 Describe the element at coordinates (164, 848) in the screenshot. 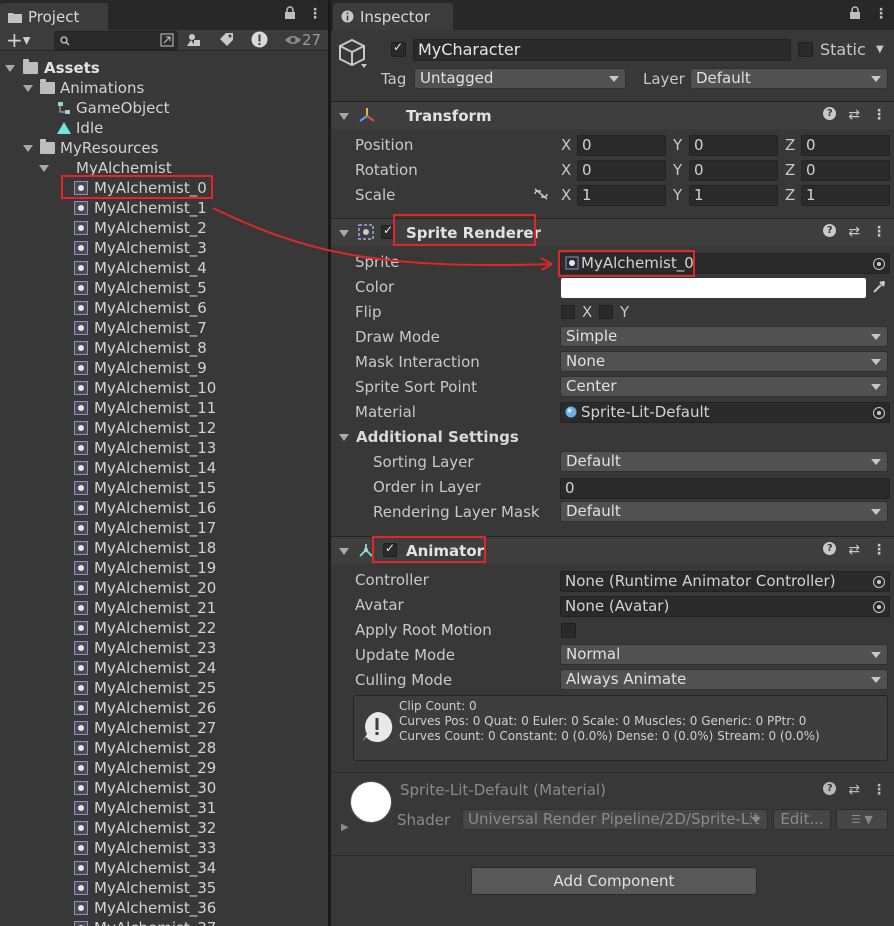

I see `sprite-list-item: MyAlchemist_33` at that location.